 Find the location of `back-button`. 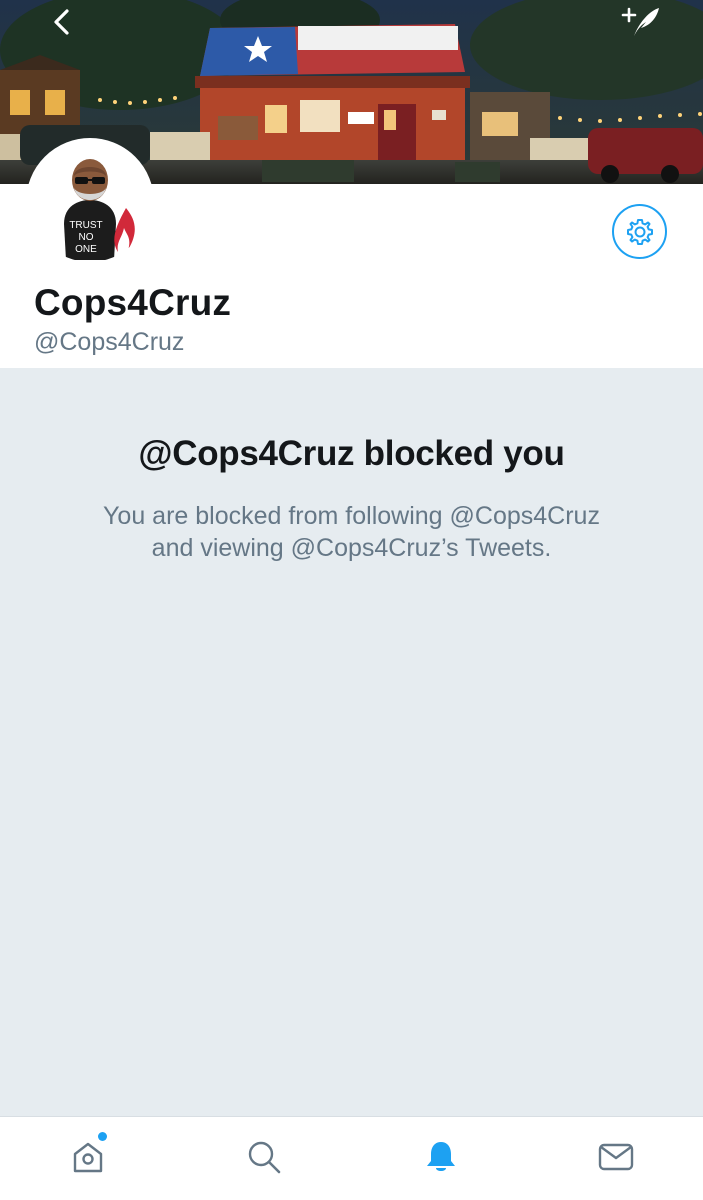

back-button is located at coordinates (62, 22).